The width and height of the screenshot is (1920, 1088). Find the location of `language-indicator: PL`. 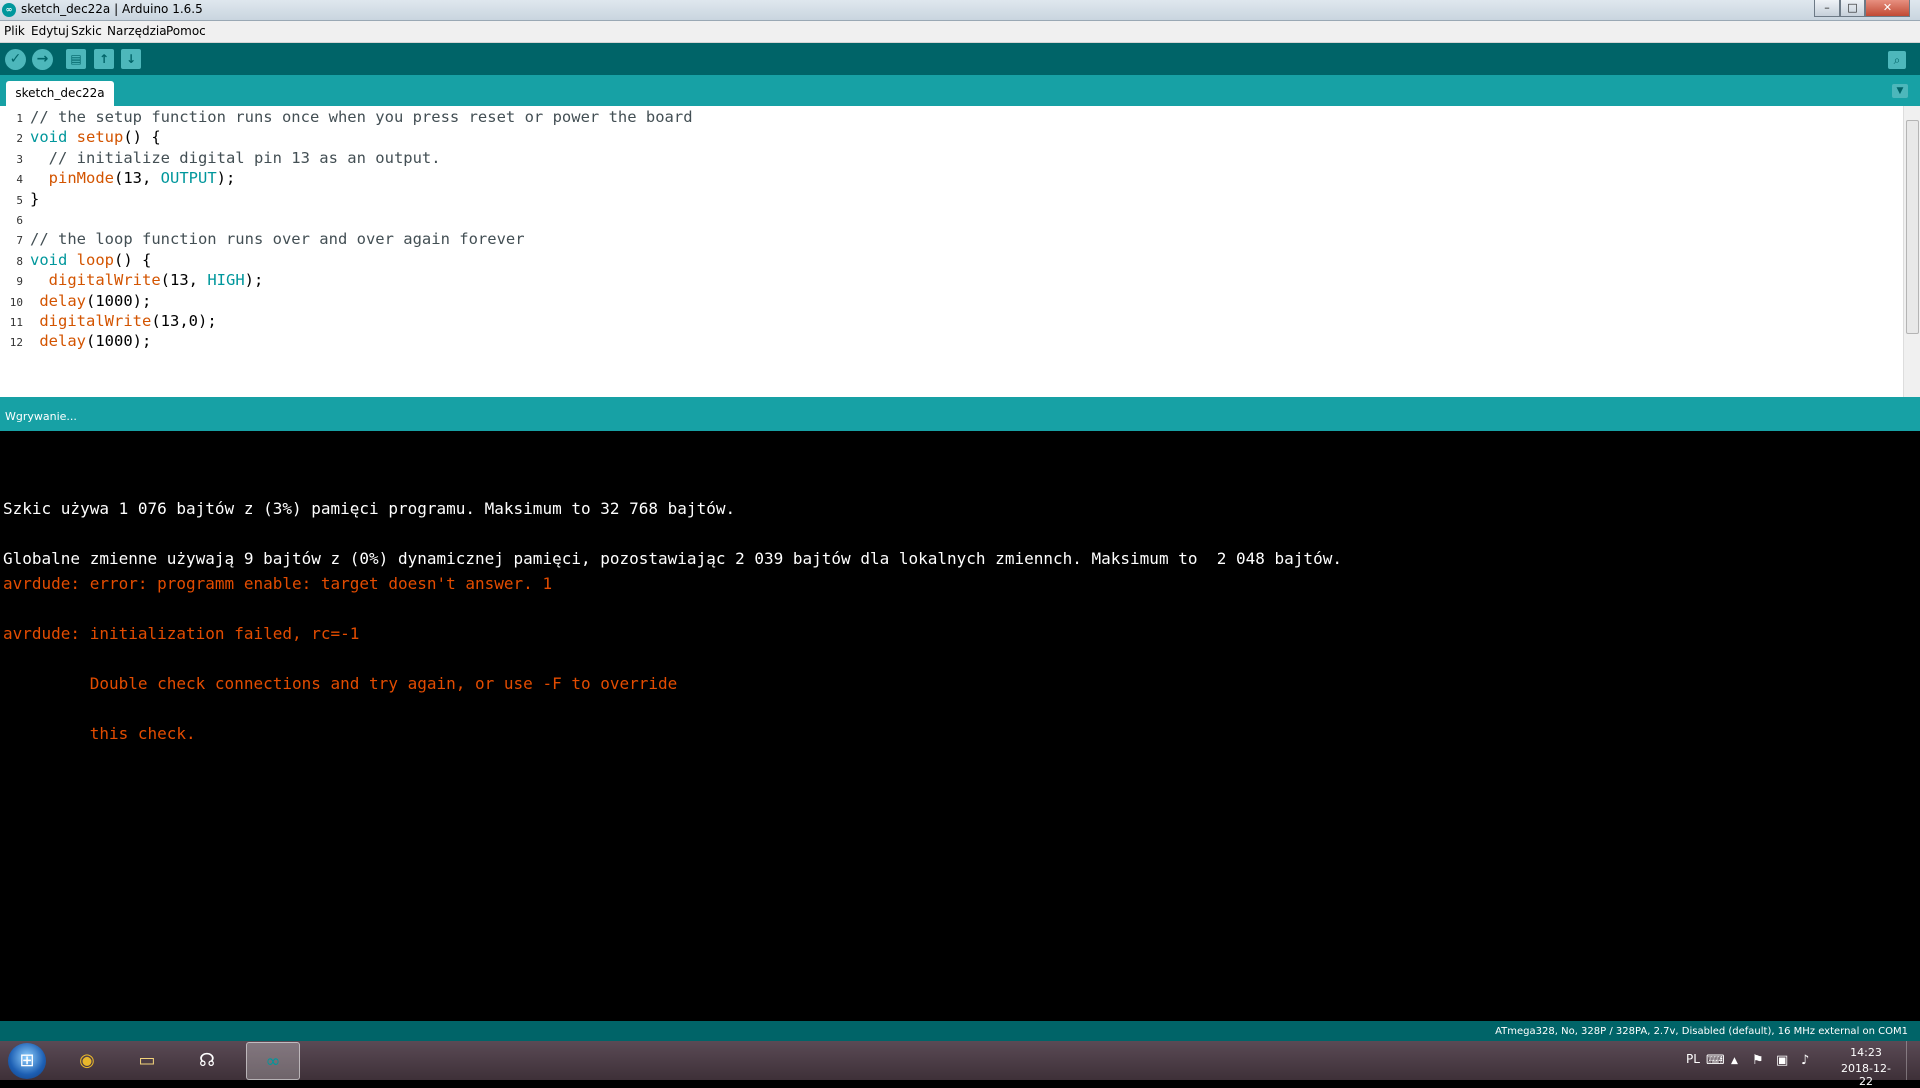

language-indicator: PL is located at coordinates (1693, 1059).